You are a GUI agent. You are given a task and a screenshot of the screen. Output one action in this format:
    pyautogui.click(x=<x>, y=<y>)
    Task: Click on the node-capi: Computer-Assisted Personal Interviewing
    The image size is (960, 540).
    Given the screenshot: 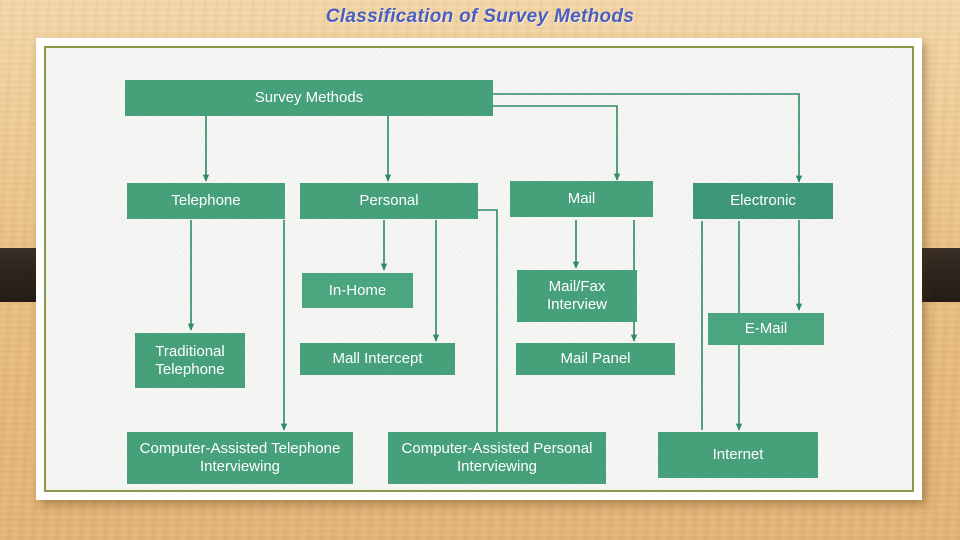 What is the action you would take?
    pyautogui.click(x=497, y=458)
    